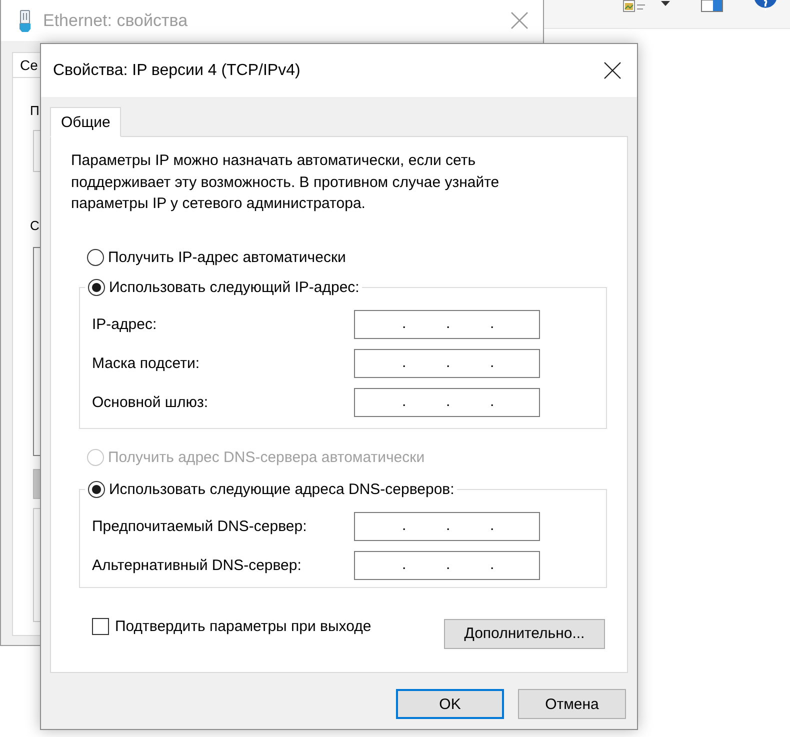  I want to click on tab: Общие, so click(86, 122).